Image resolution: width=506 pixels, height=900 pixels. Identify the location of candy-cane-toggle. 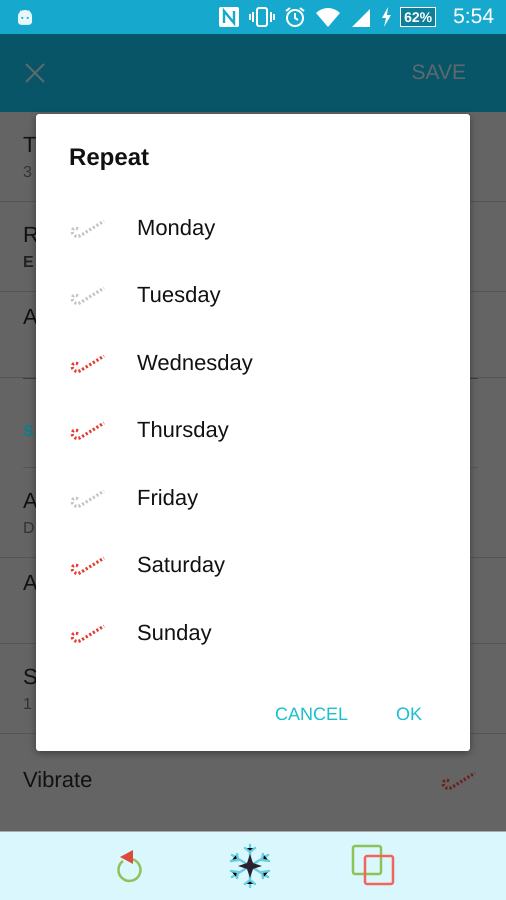
(459, 780).